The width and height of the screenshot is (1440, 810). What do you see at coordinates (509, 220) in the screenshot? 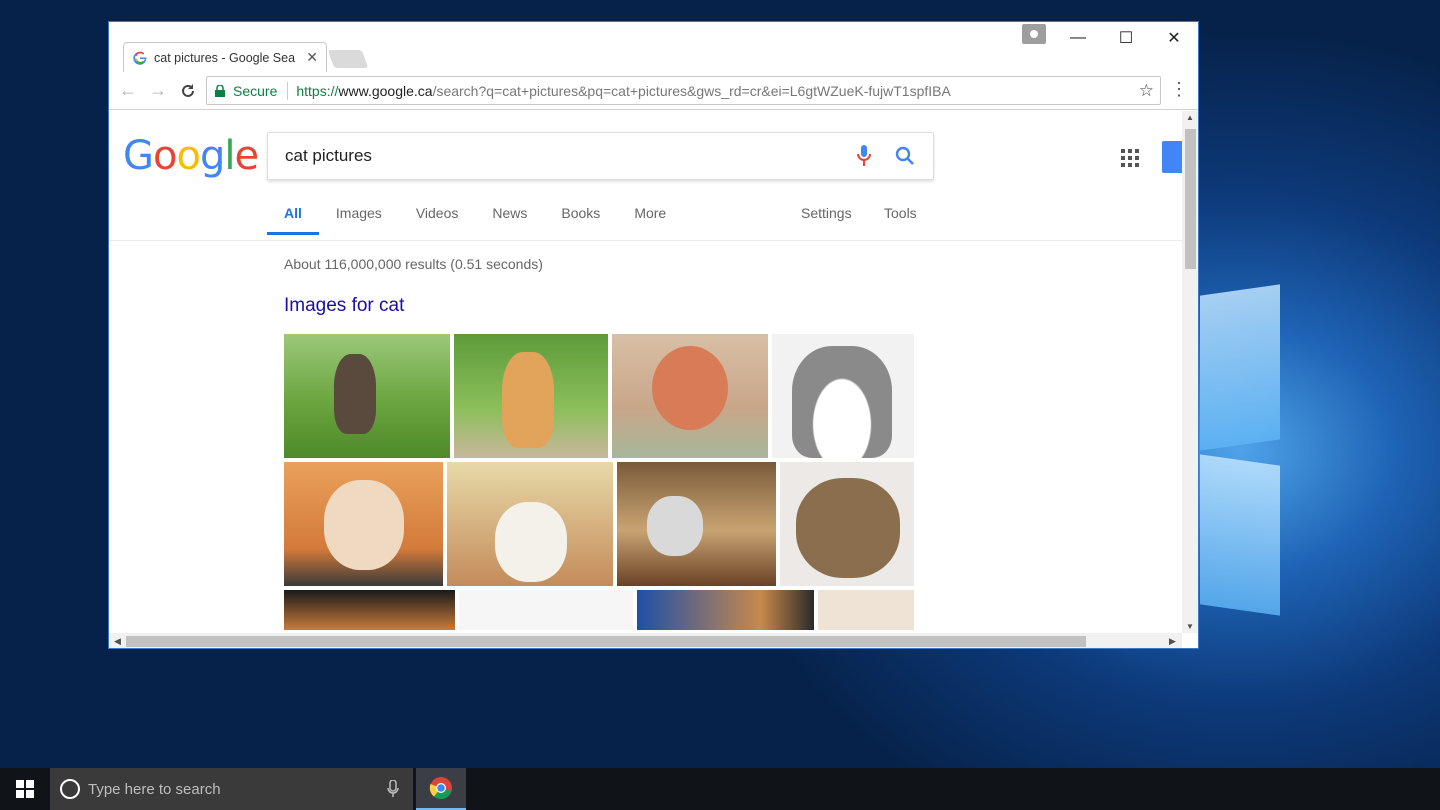
I see `tab-news: News` at bounding box center [509, 220].